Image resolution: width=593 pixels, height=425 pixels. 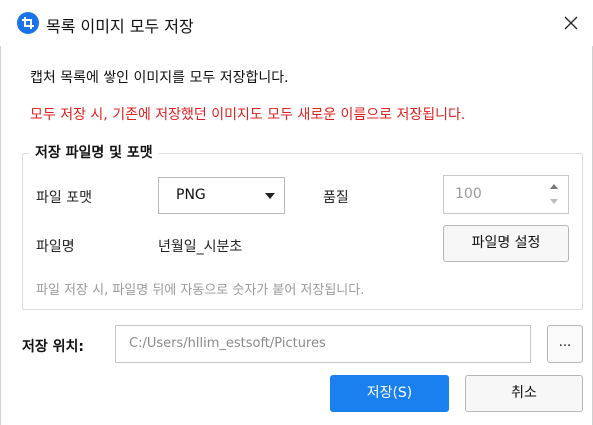 What do you see at coordinates (554, 186) in the screenshot?
I see `spin-up-icon` at bounding box center [554, 186].